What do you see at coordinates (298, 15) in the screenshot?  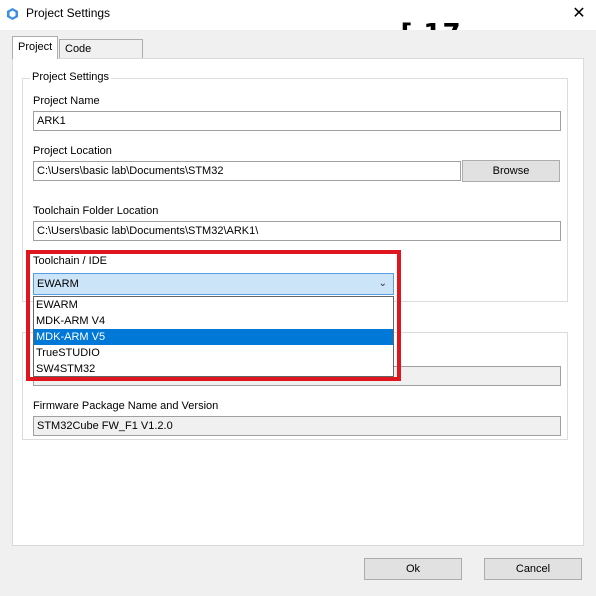 I see `title-bar: Project Settings ✕` at bounding box center [298, 15].